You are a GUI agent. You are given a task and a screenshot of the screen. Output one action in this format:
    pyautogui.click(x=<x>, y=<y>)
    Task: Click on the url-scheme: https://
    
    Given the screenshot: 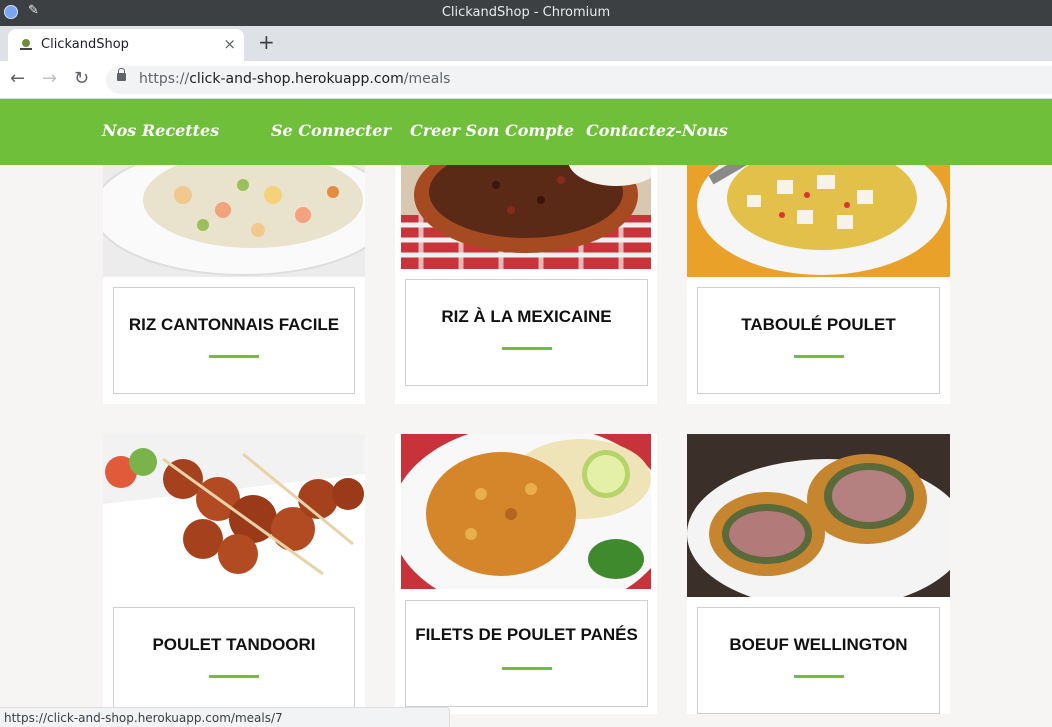 What is the action you would take?
    pyautogui.click(x=164, y=79)
    